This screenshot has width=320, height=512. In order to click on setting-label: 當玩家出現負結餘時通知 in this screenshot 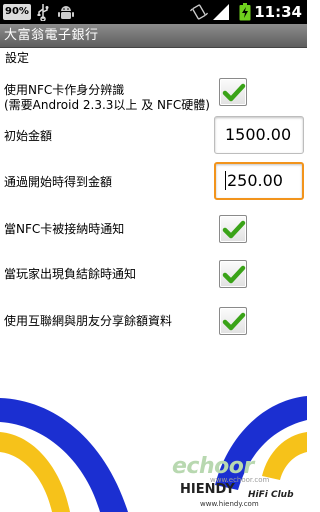, I will do `click(70, 274)`.